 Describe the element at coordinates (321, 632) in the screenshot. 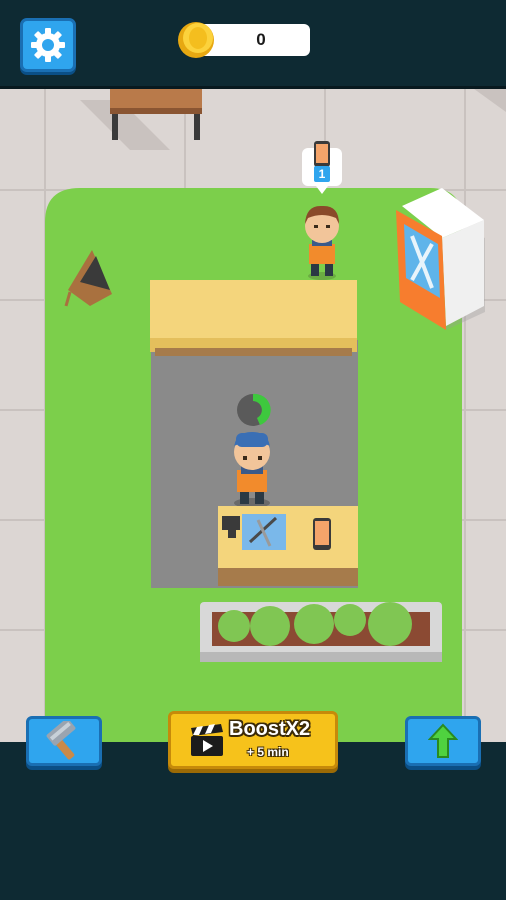

I see `planter` at that location.